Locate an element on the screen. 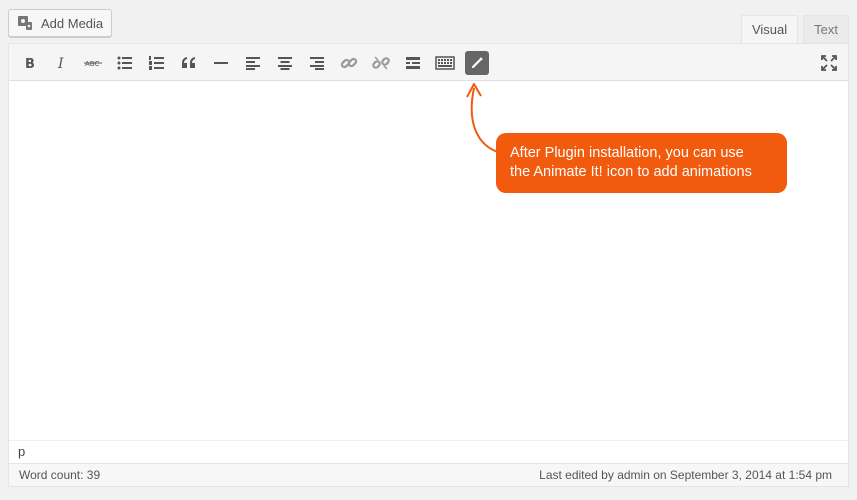  read-more-button is located at coordinates (413, 63).